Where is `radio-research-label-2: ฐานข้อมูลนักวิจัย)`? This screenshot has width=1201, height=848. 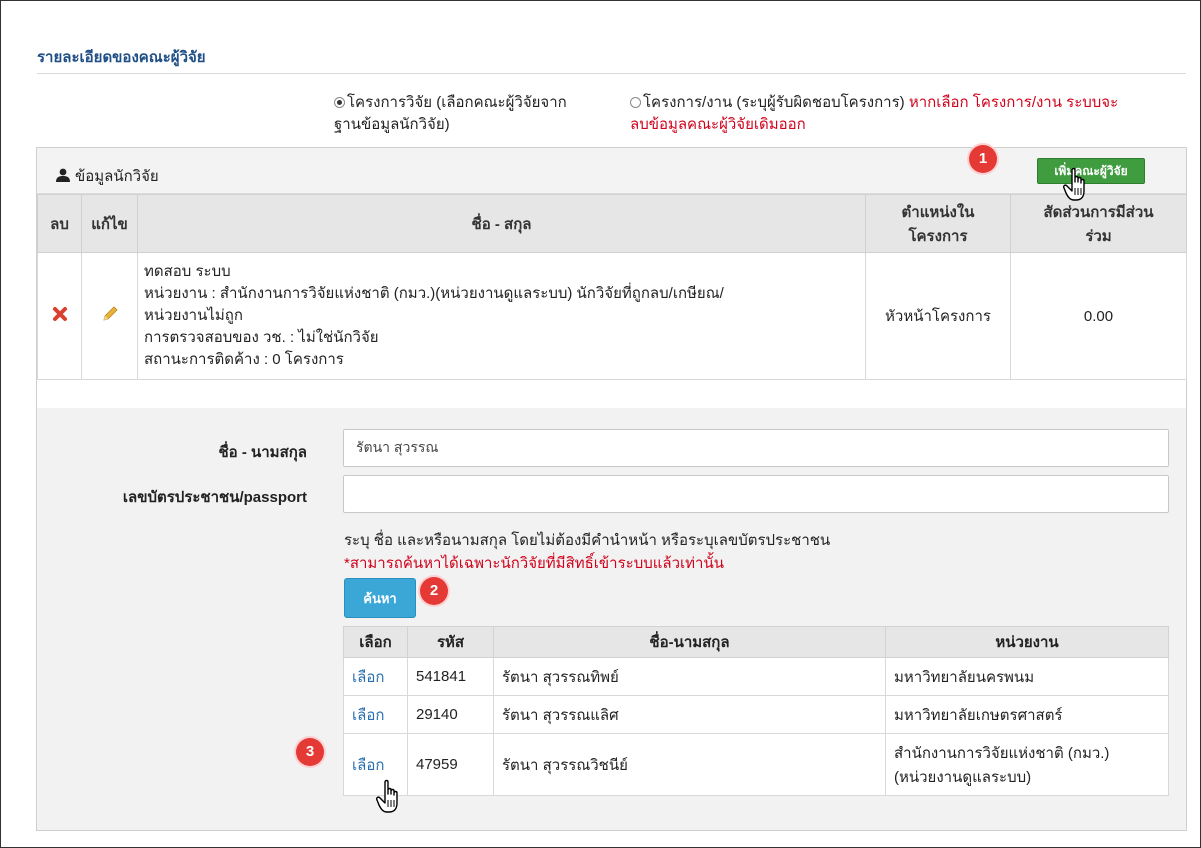 radio-research-label-2: ฐานข้อมูลนักวิจัย) is located at coordinates (392, 124).